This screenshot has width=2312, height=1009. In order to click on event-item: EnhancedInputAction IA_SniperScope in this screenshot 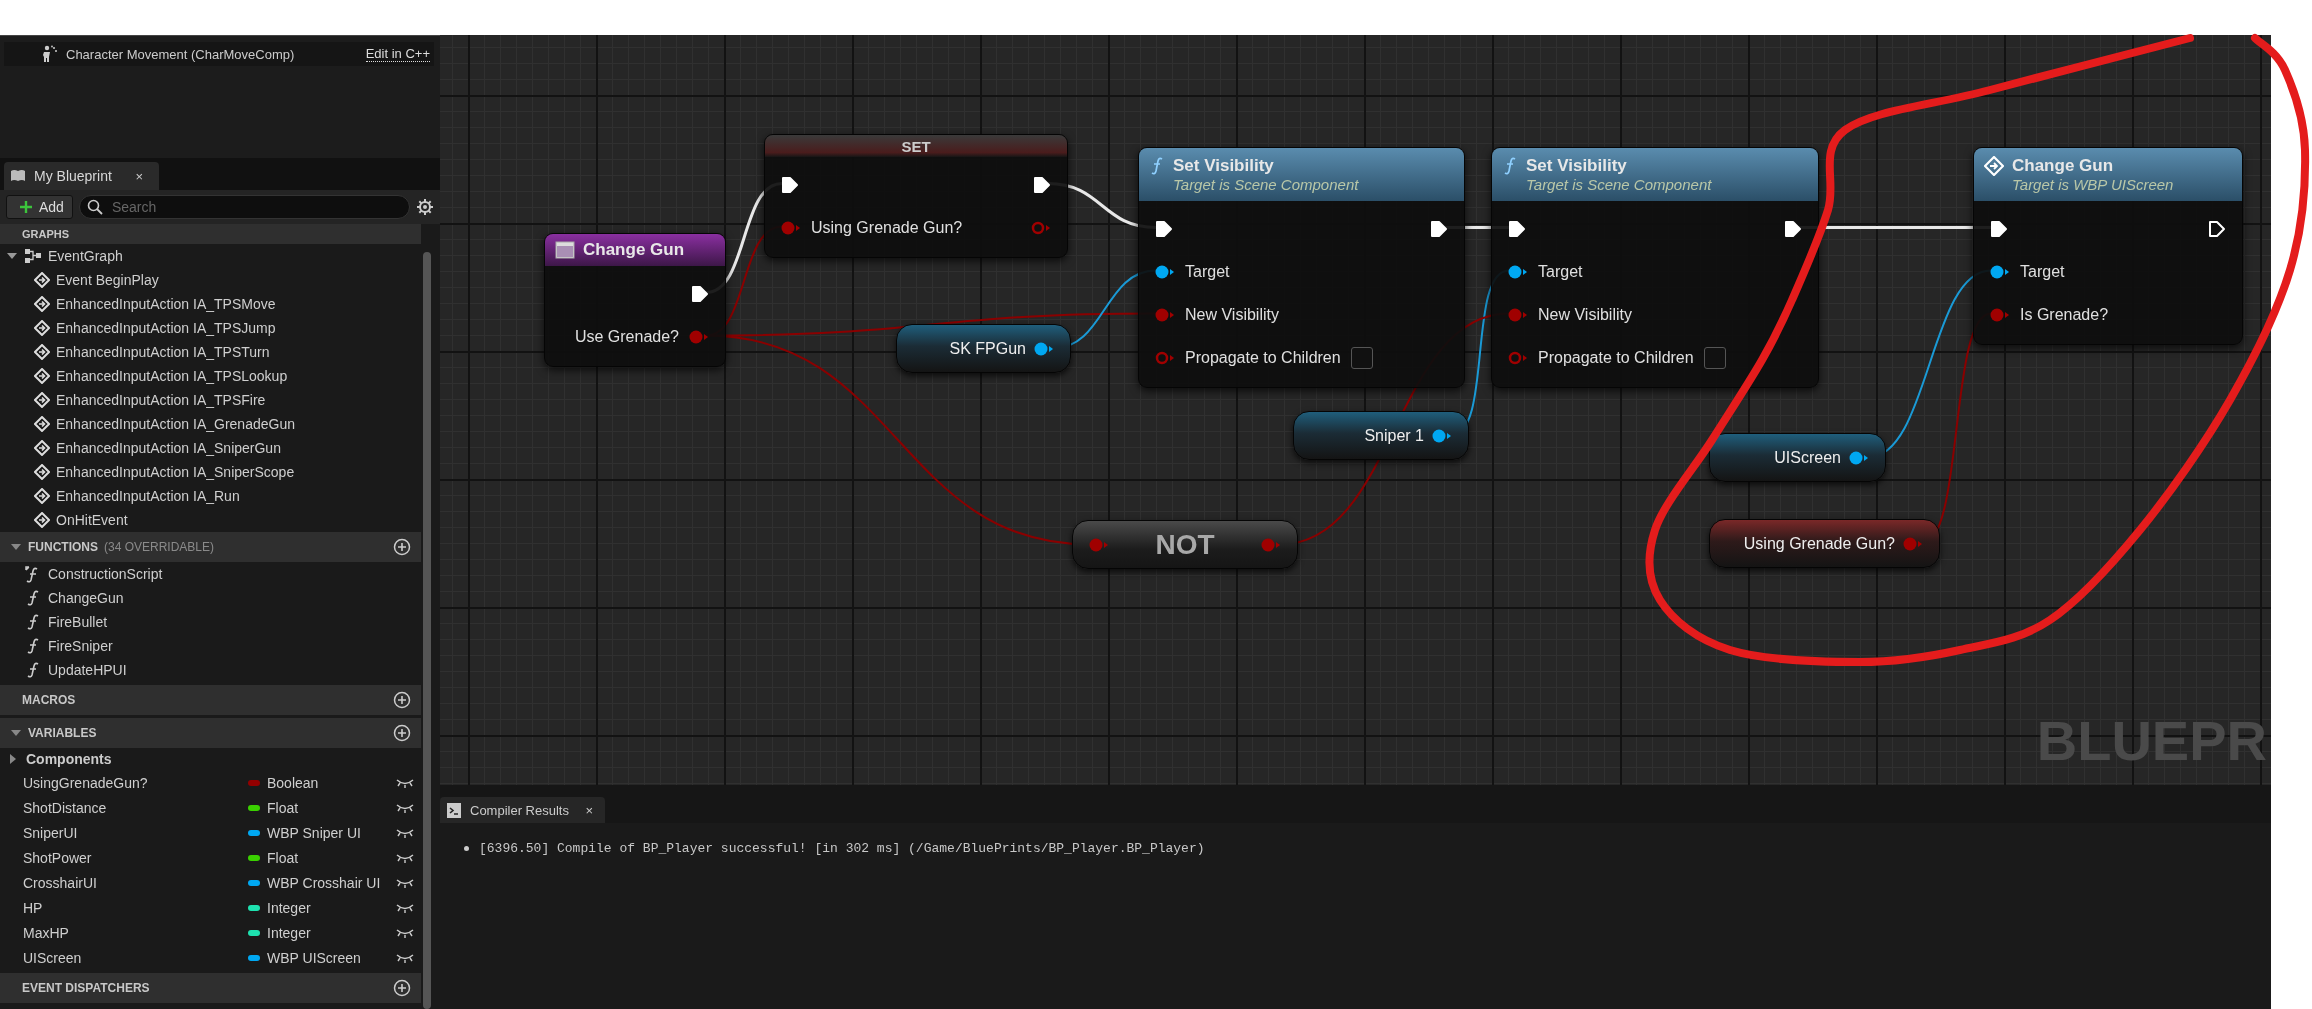, I will do `click(210, 472)`.